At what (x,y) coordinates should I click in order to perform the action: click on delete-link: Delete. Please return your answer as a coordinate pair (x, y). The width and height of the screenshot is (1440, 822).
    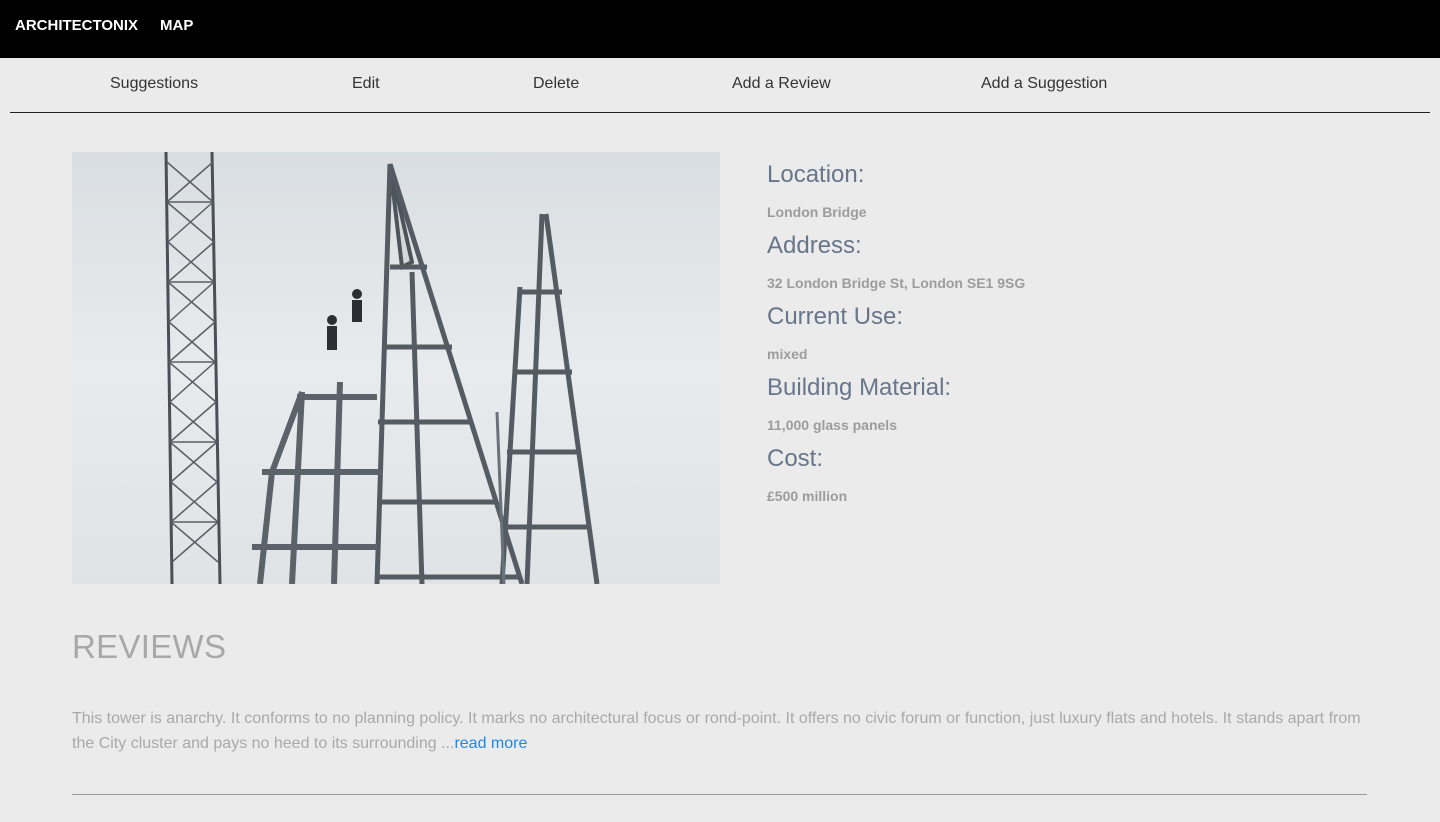
    Looking at the image, I should click on (556, 84).